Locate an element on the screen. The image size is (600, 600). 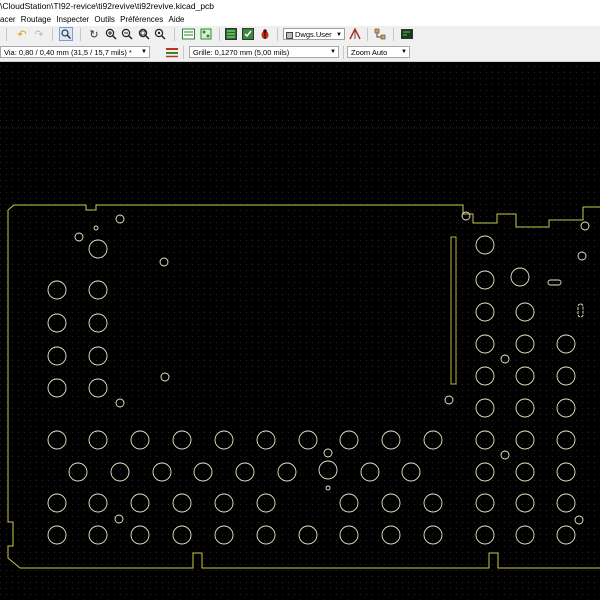
menu-preferences: Préférences is located at coordinates (143, 19).